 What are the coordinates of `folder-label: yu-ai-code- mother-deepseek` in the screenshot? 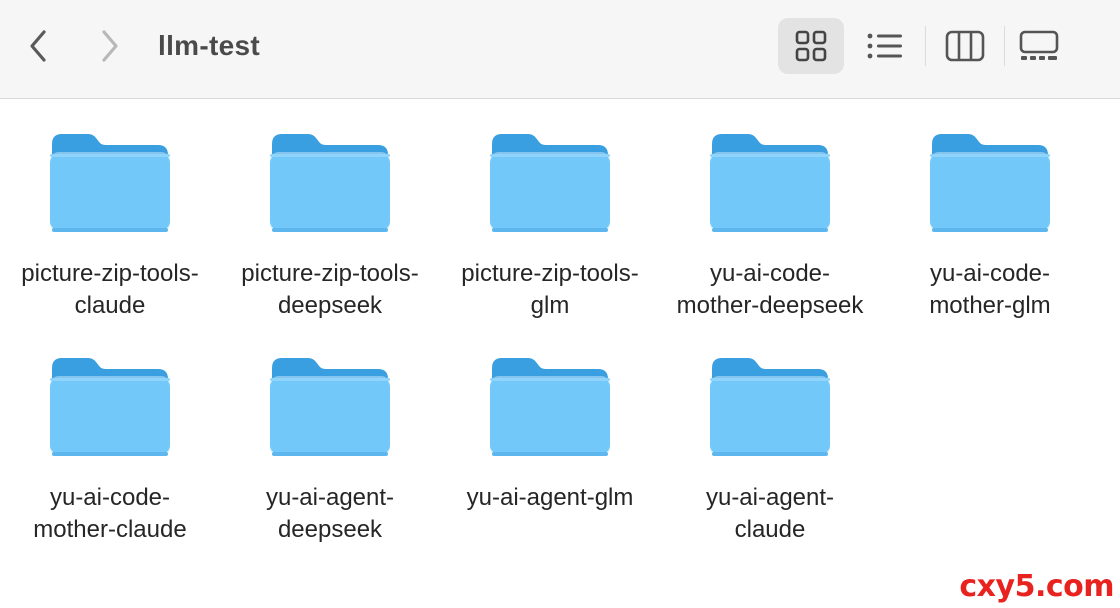 It's located at (770, 289).